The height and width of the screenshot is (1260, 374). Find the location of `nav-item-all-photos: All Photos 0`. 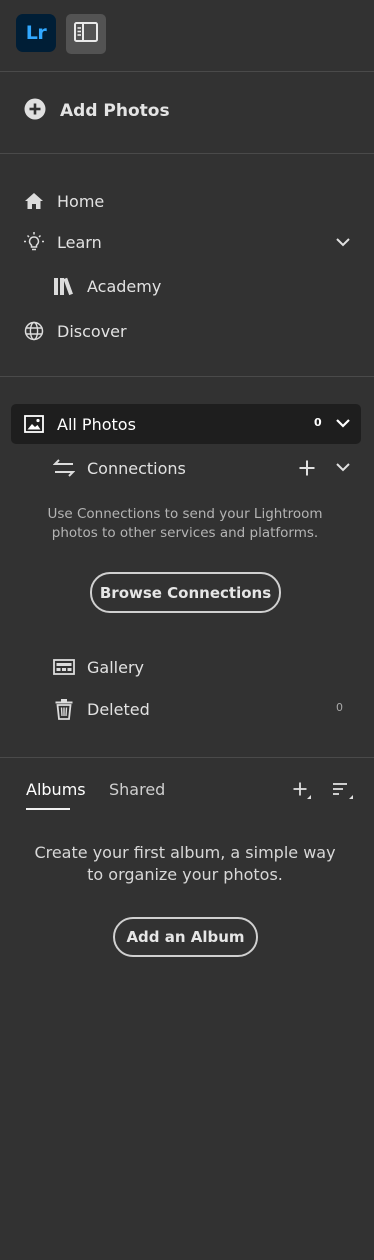

nav-item-all-photos: All Photos 0 is located at coordinates (187, 424).